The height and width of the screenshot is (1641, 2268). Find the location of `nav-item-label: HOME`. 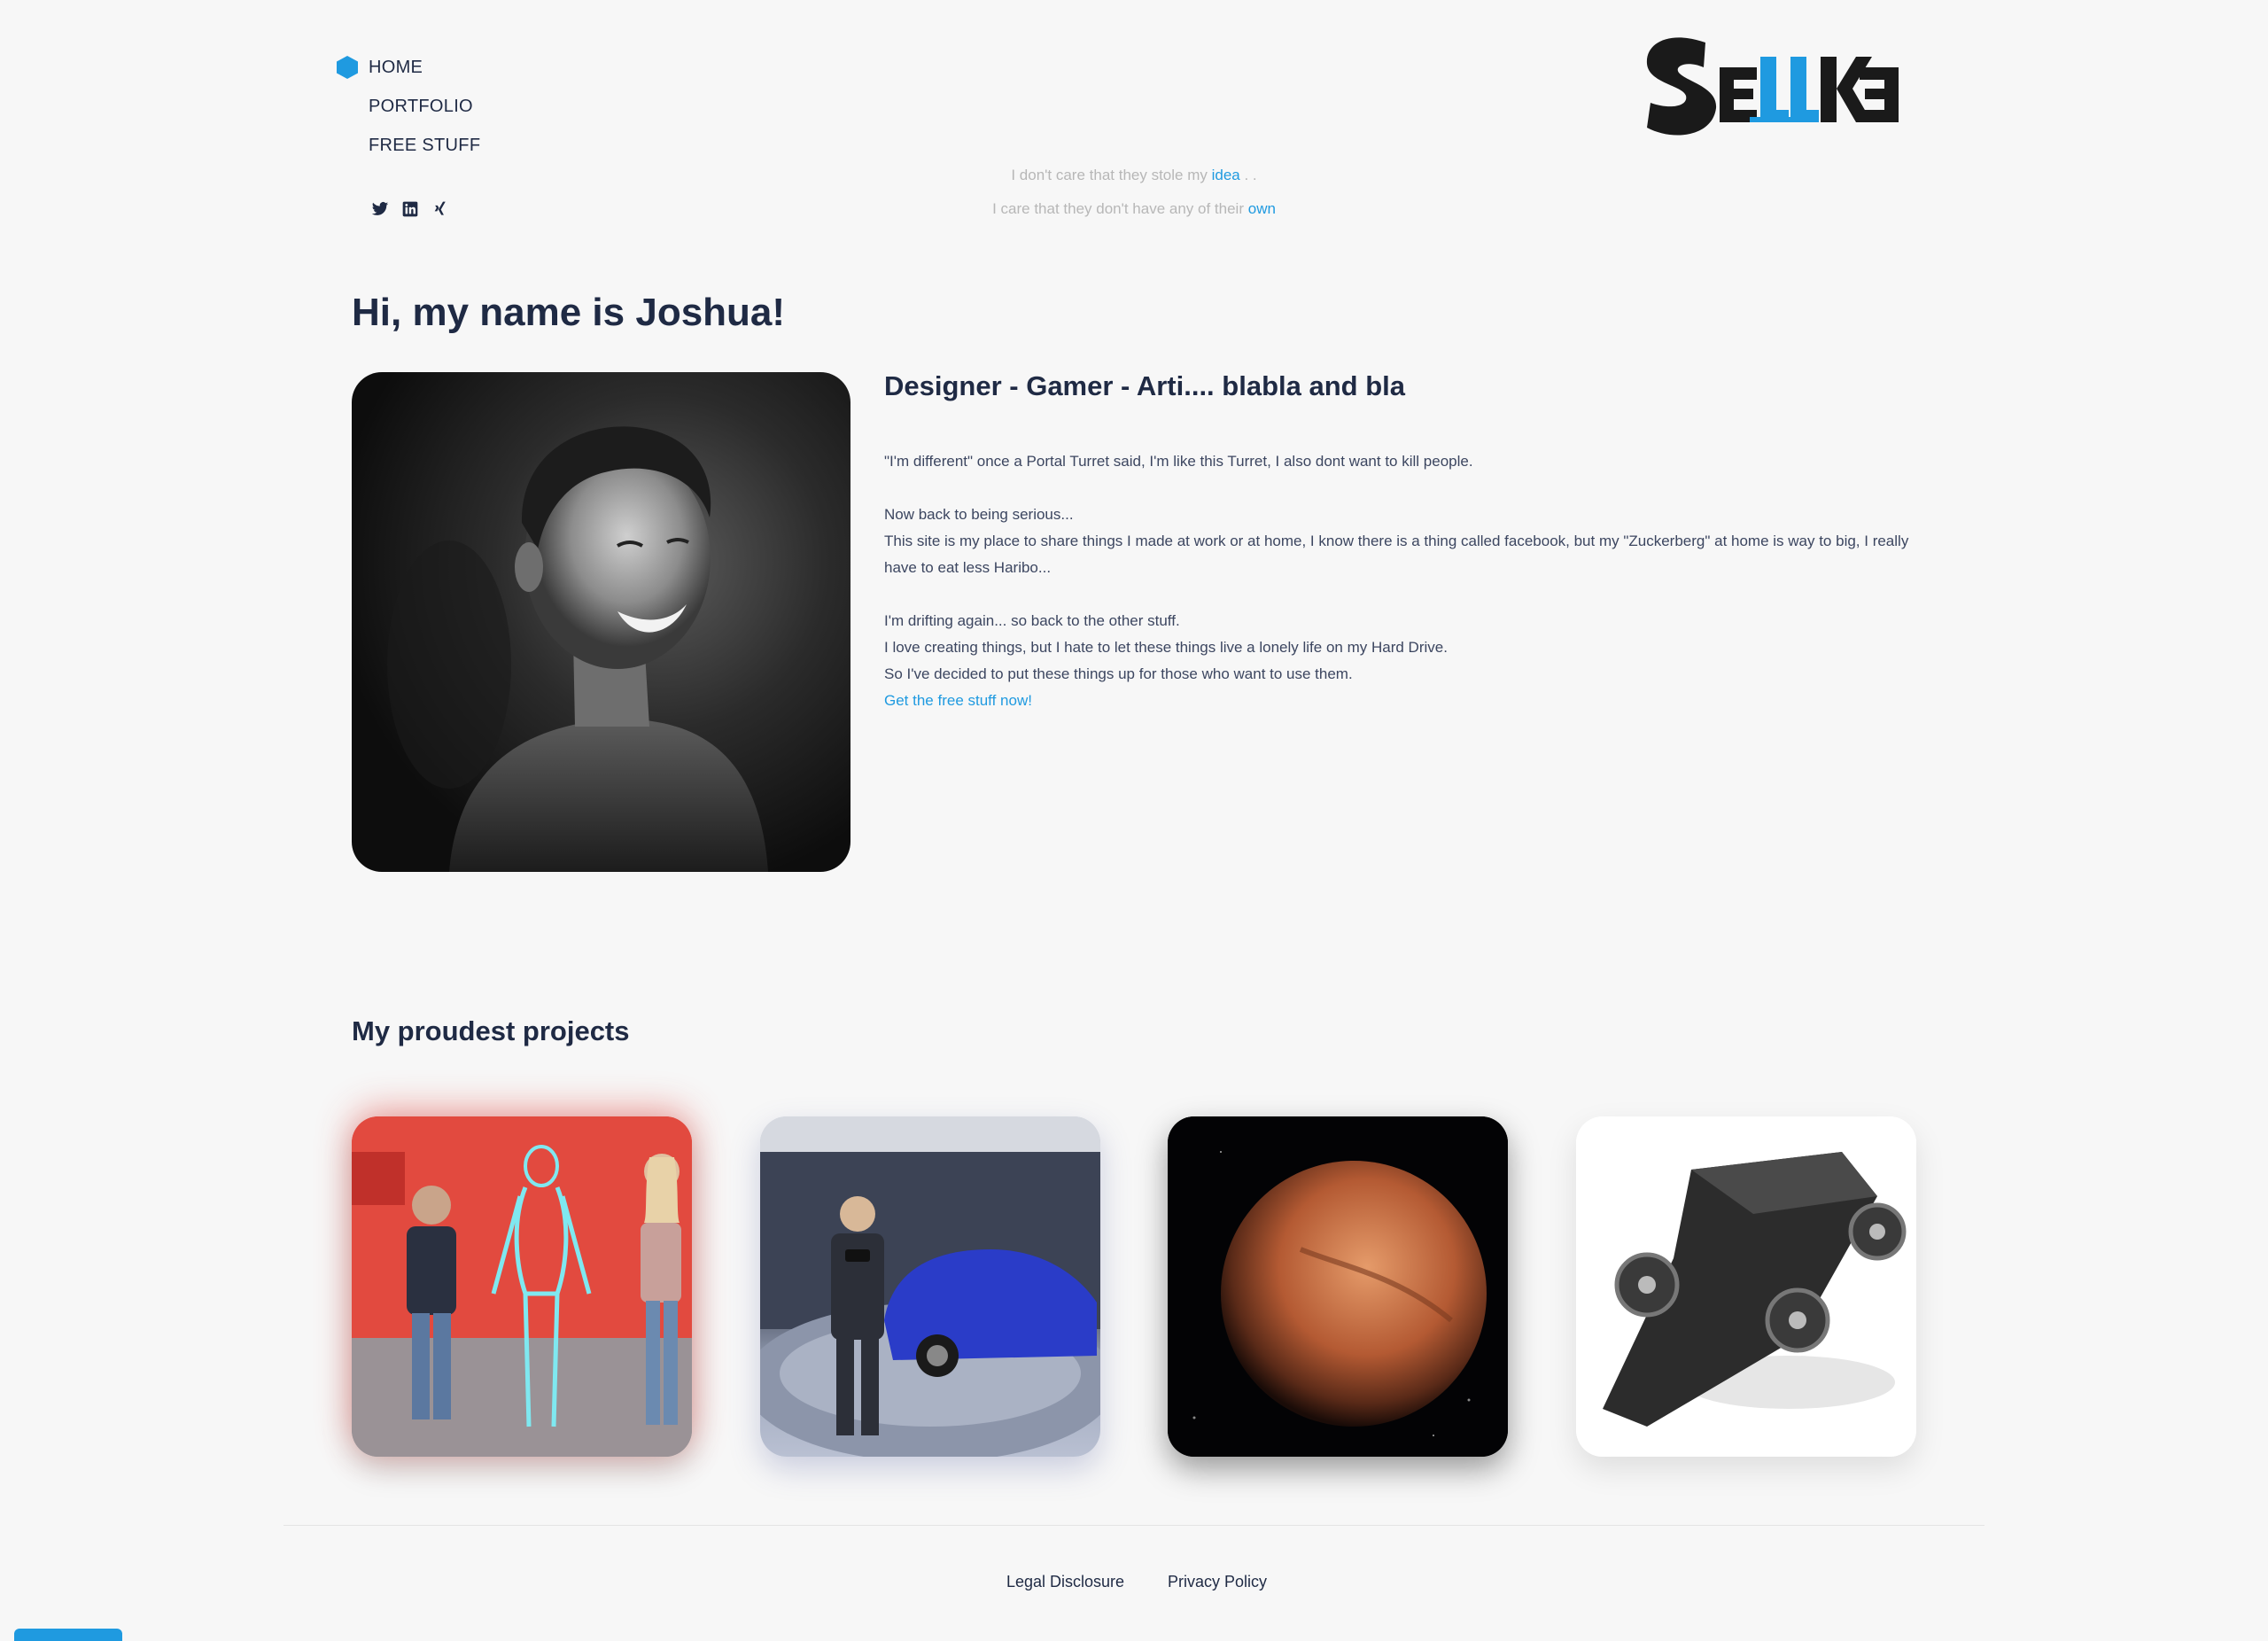

nav-item-label: HOME is located at coordinates (396, 67).